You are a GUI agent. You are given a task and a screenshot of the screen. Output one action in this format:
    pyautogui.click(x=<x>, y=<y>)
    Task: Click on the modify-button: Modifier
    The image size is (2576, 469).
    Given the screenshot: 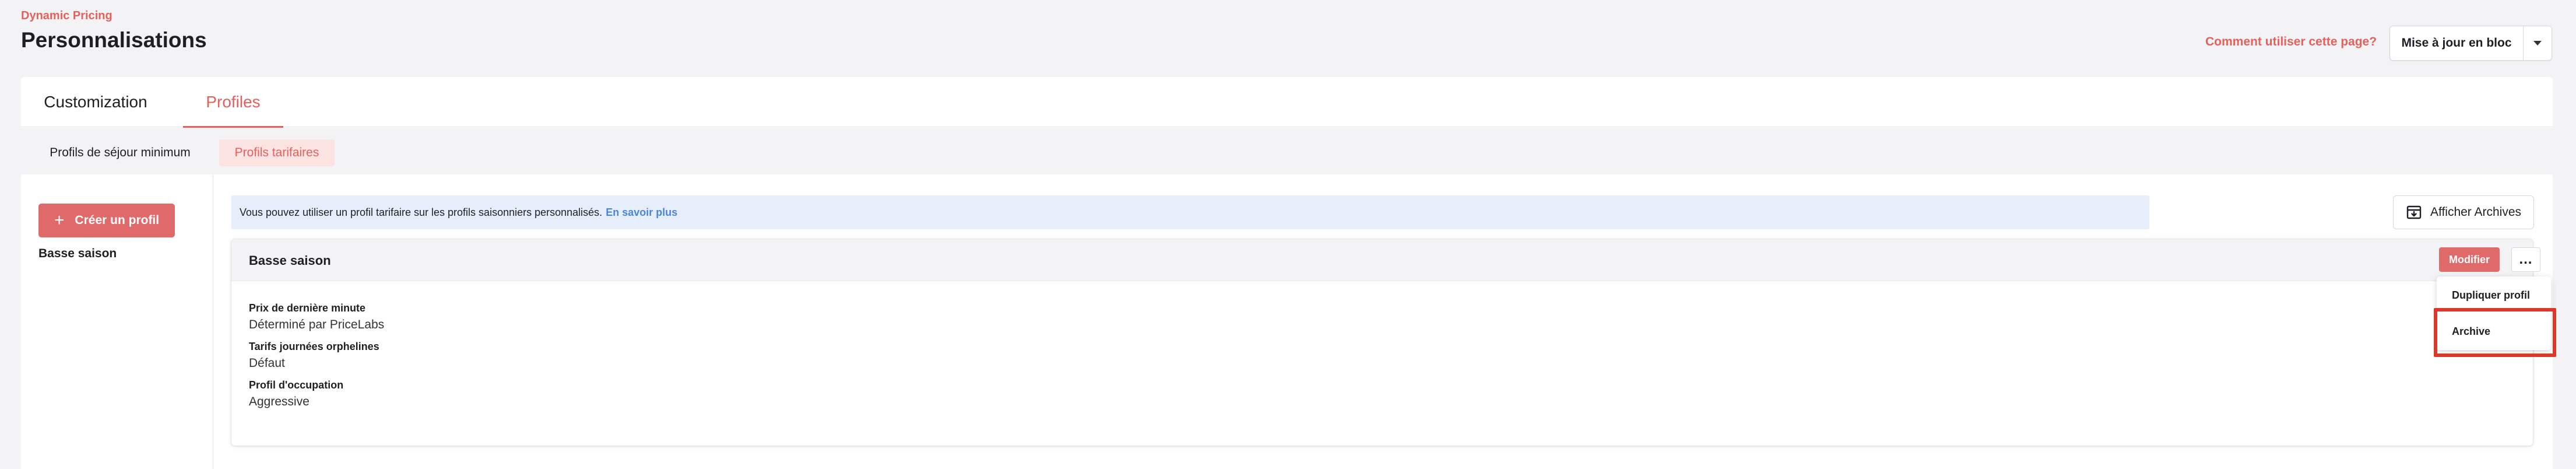 What is the action you would take?
    pyautogui.click(x=2470, y=259)
    